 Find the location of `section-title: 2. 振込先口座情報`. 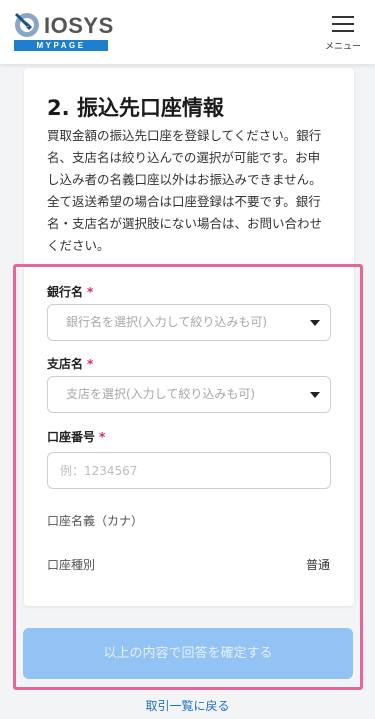

section-title: 2. 振込先口座情報 is located at coordinates (135, 108).